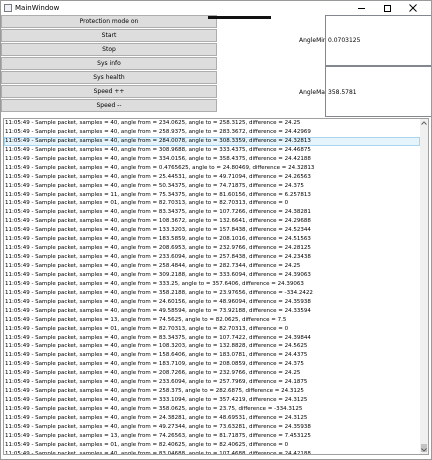  Describe the element at coordinates (109, 21) in the screenshot. I see `protection-mode-button: Protection mode on` at that location.